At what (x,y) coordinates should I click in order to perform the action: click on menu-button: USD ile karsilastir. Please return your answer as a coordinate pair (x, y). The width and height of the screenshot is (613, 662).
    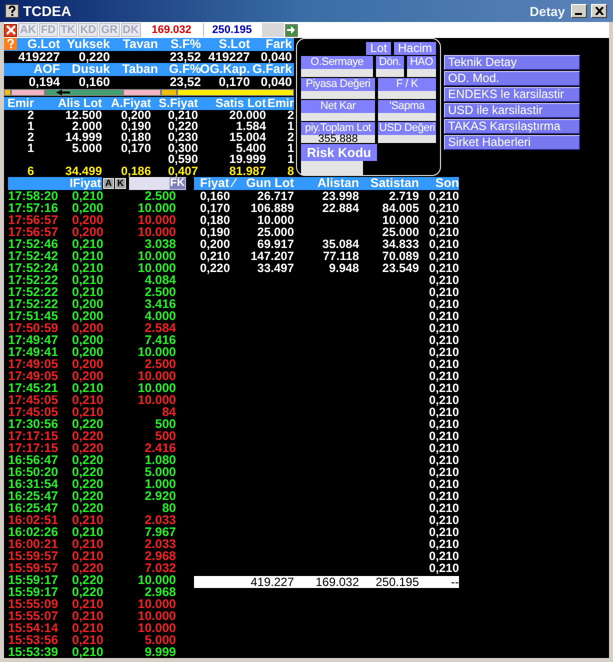
    Looking at the image, I should click on (512, 110).